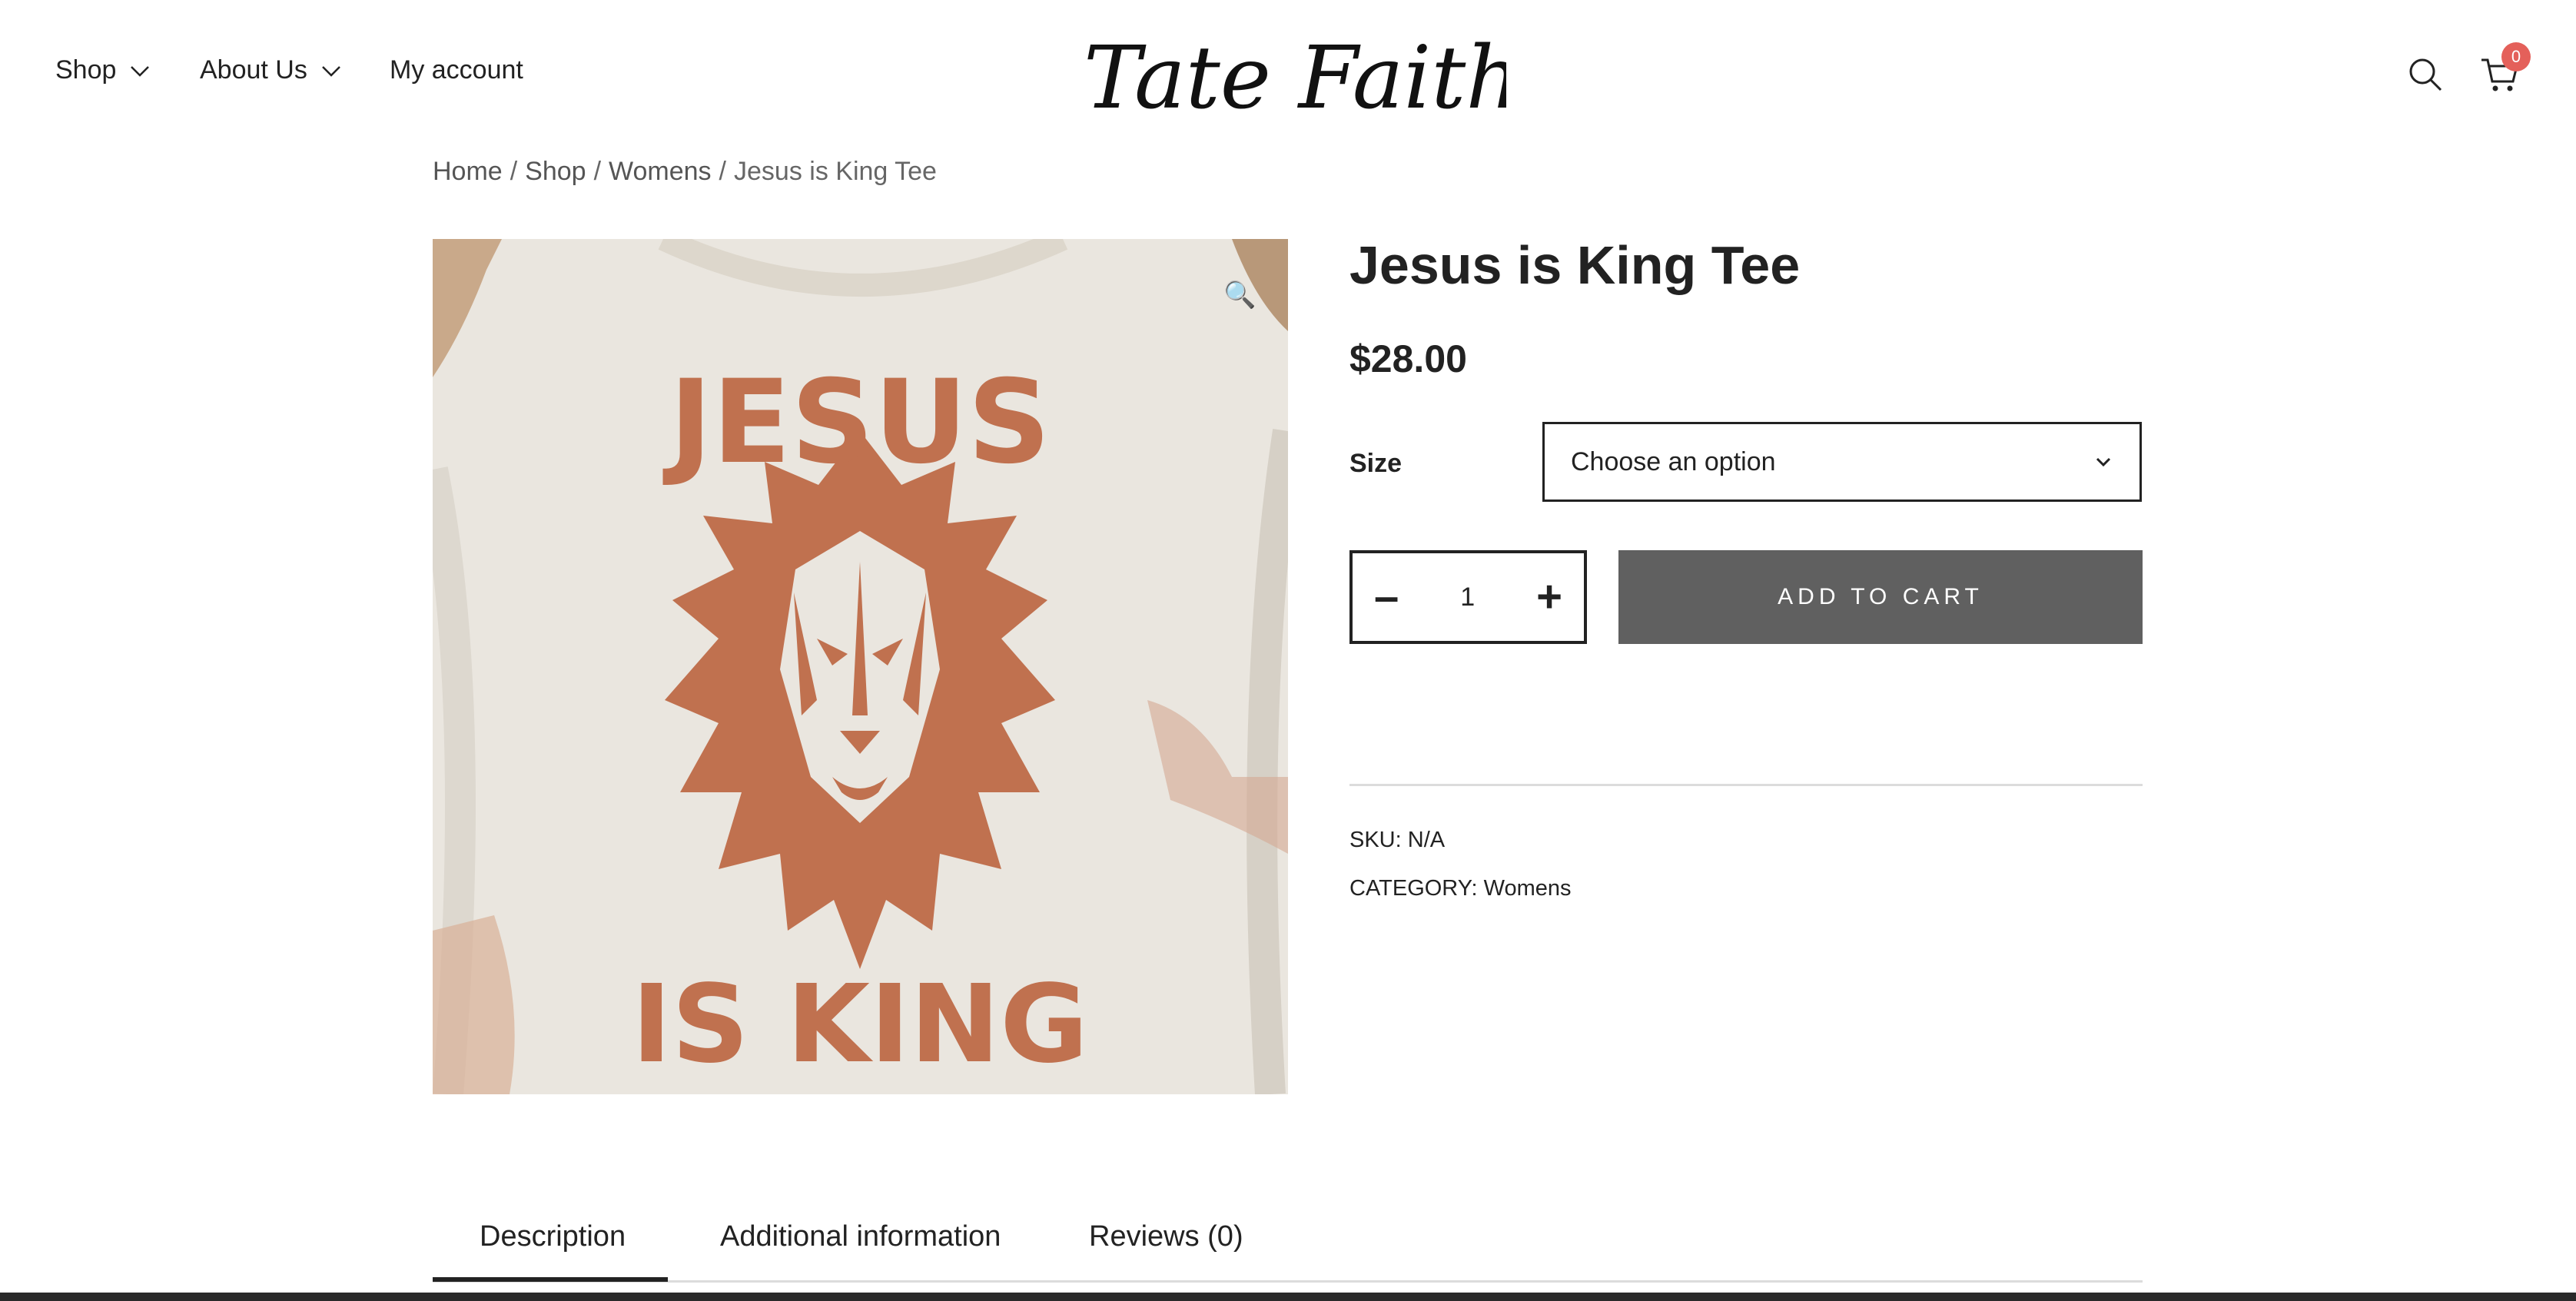 Image resolution: width=2576 pixels, height=1301 pixels. I want to click on nav-shop: Shop, so click(103, 70).